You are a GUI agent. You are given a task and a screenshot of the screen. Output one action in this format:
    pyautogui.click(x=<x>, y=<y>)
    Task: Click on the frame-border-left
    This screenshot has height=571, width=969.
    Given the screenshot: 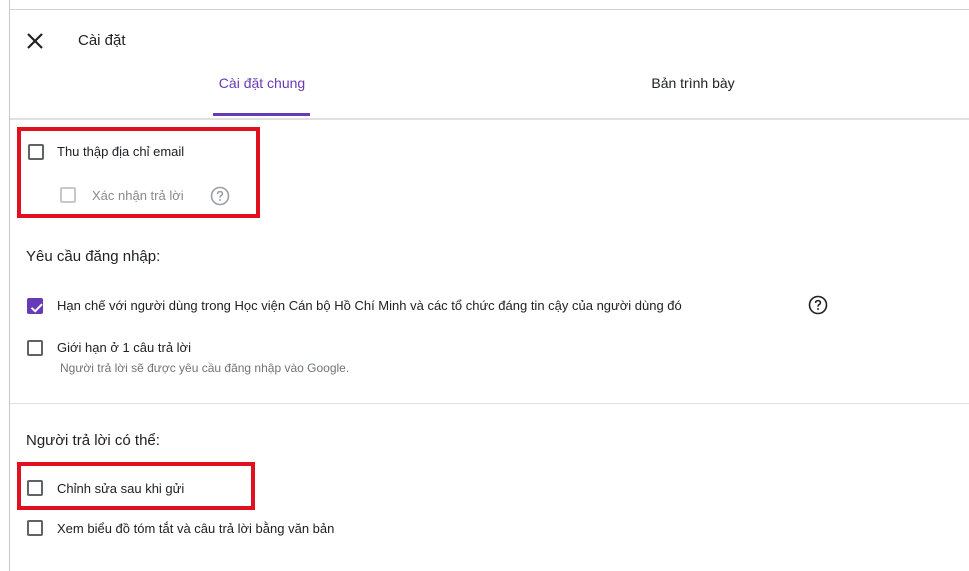 What is the action you would take?
    pyautogui.click(x=9, y=285)
    